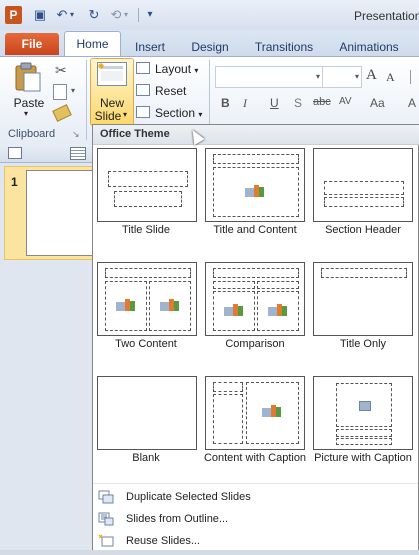 Image resolution: width=419 pixels, height=555 pixels. What do you see at coordinates (73, 90) in the screenshot?
I see `copy-dropdown-icon: ▾` at bounding box center [73, 90].